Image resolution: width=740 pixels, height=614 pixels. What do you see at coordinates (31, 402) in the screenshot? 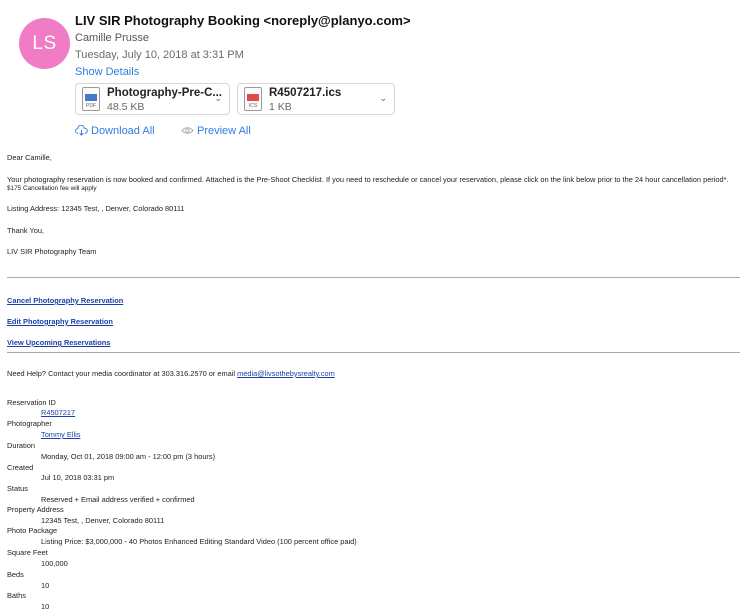
I see `reservation-id-label: Reservation ID` at bounding box center [31, 402].